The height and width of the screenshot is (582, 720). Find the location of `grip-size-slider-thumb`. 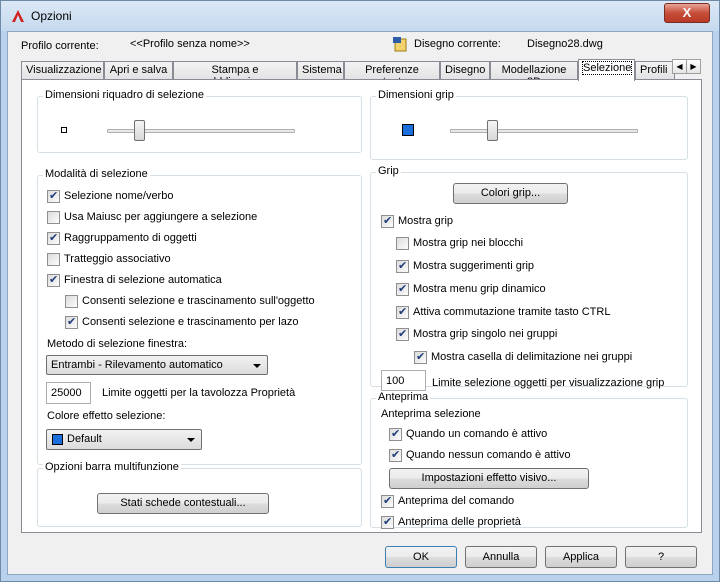

grip-size-slider-thumb is located at coordinates (492, 130).